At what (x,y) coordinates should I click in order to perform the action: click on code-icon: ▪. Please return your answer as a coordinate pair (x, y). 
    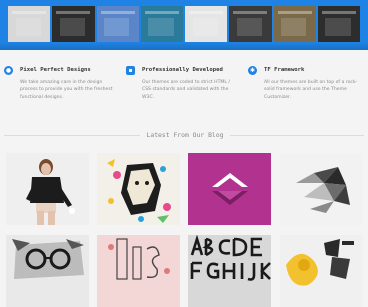
    Looking at the image, I should click on (130, 70).